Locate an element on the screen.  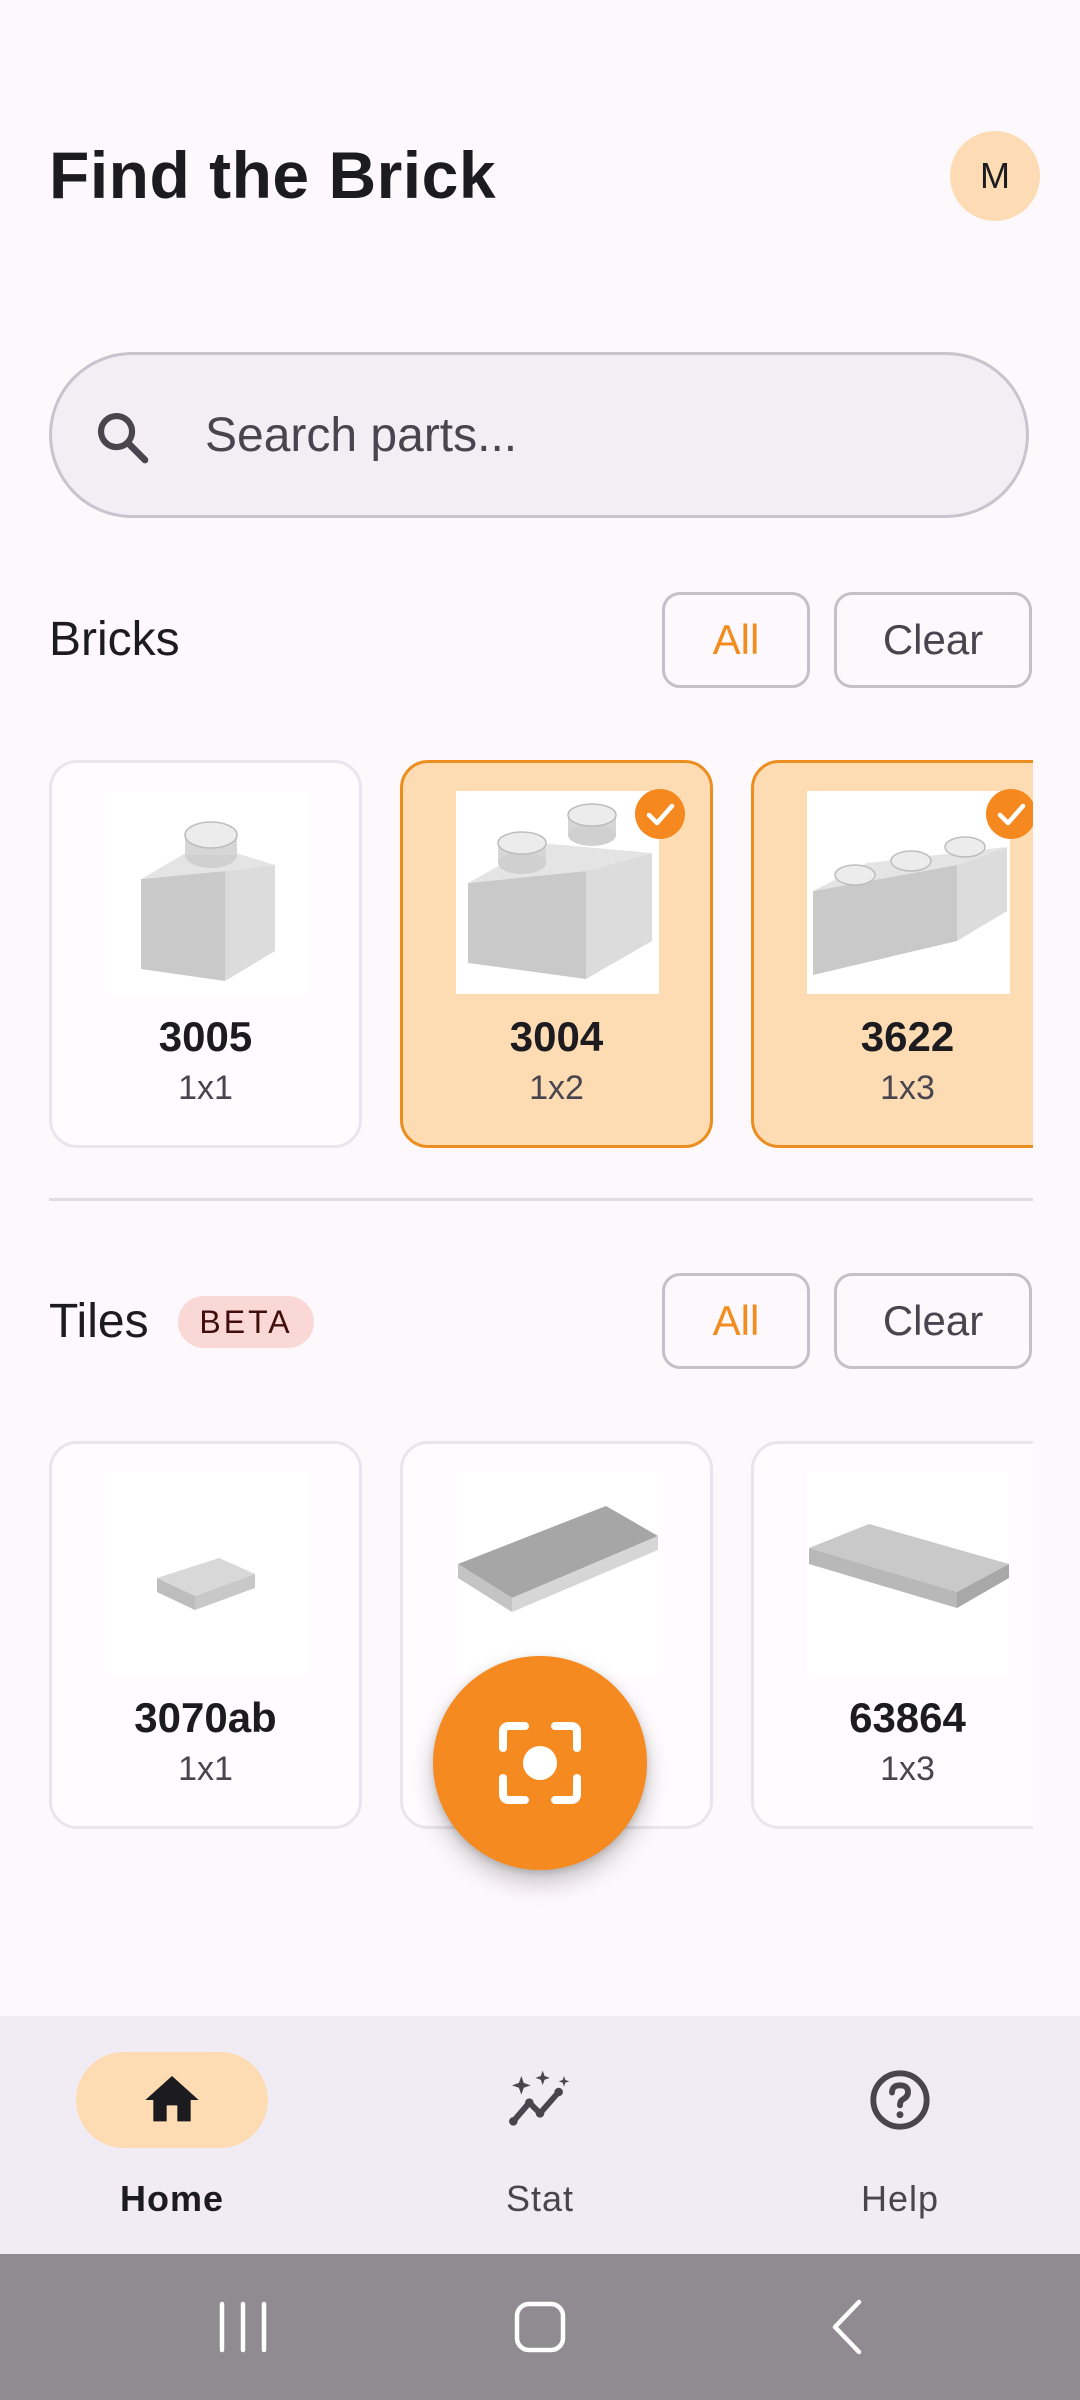
bricks-clear-button: Clear is located at coordinates (933, 640).